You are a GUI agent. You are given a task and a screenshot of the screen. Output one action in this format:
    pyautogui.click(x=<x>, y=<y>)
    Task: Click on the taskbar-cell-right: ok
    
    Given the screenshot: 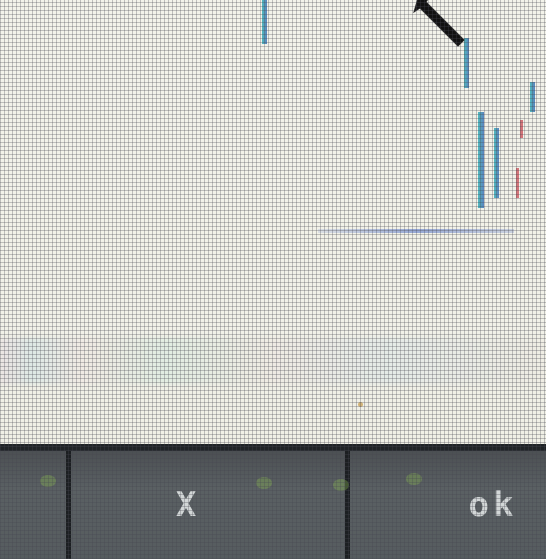 What is the action you would take?
    pyautogui.click(x=448, y=505)
    